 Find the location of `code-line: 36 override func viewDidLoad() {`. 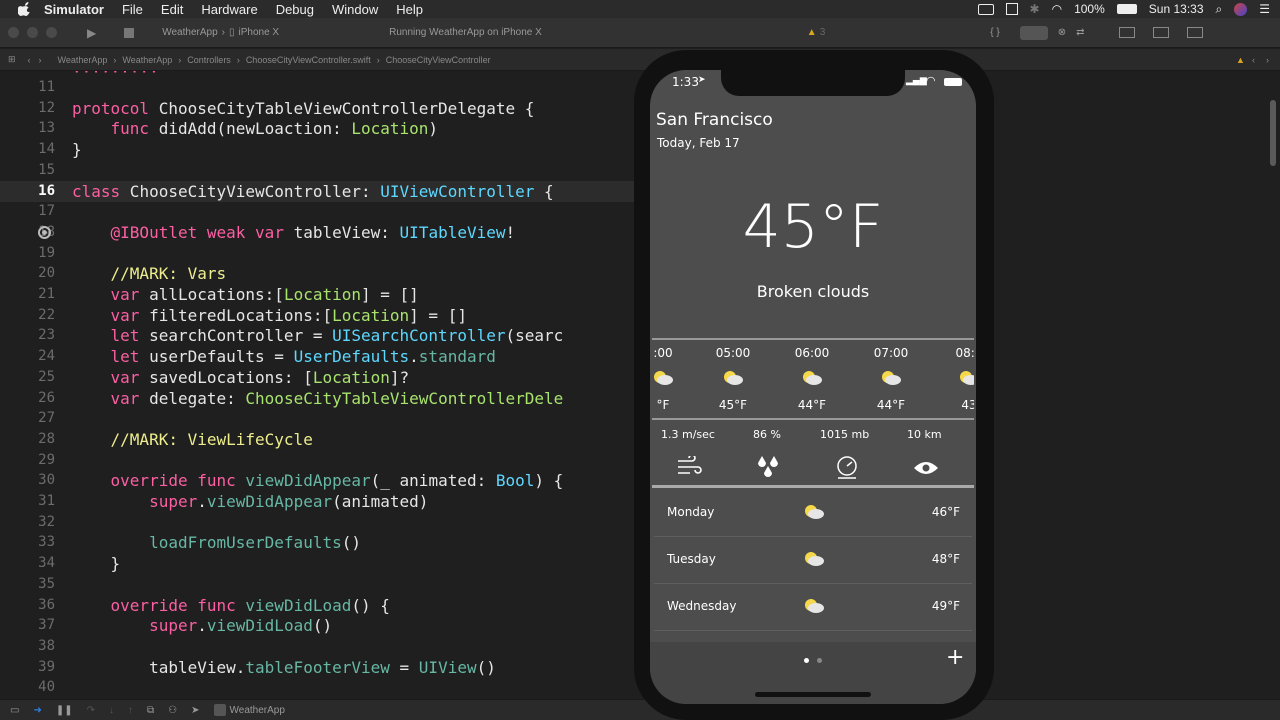

code-line: 36 override func viewDidLoad() { is located at coordinates (317, 605).